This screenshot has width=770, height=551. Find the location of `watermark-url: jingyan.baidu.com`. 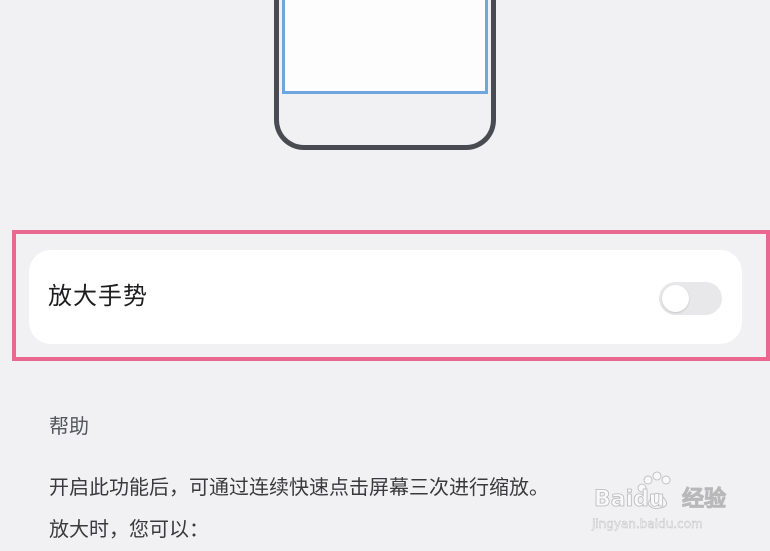

watermark-url: jingyan.baidu.com is located at coordinates (647, 524).